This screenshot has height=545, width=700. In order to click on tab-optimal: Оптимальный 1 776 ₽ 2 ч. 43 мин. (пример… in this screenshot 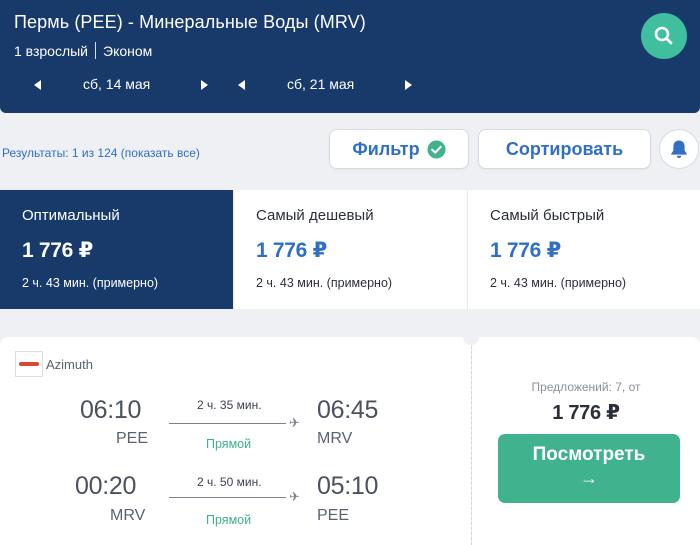, I will do `click(117, 249)`.